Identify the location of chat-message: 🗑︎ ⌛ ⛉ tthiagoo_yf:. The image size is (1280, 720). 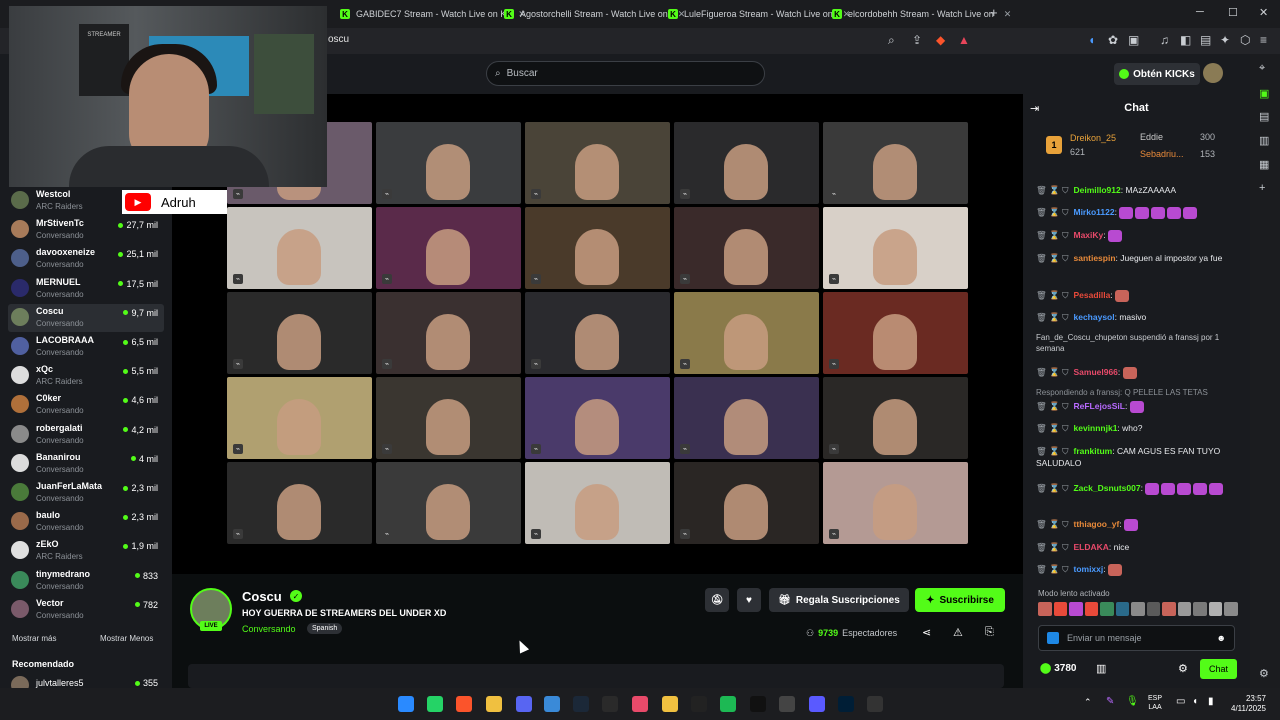
(1136, 524).